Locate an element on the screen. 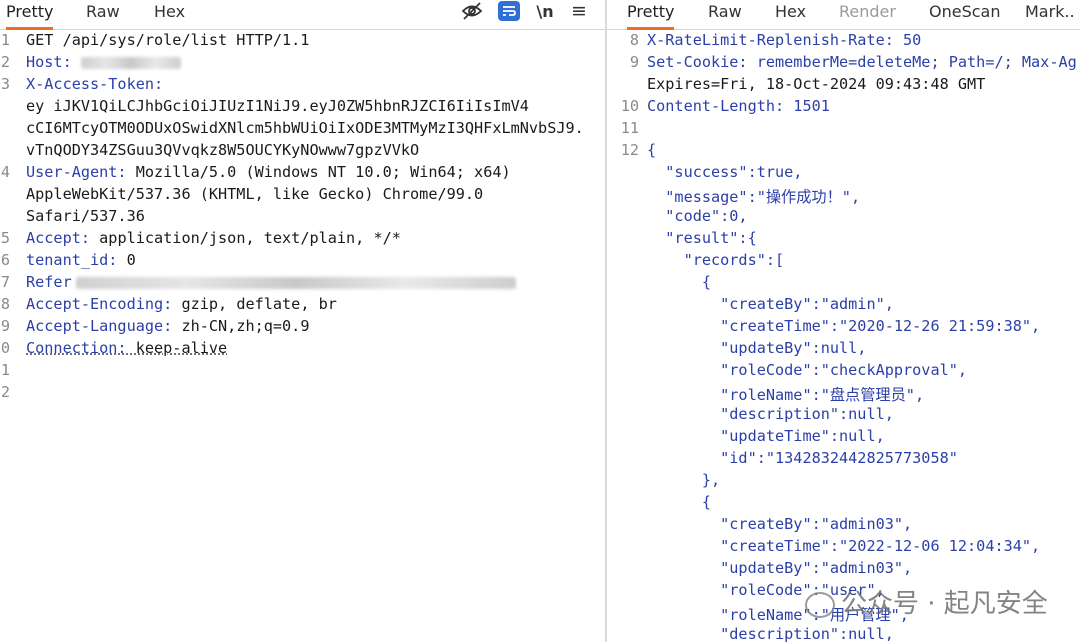  header-name: Host: is located at coordinates (49, 62).